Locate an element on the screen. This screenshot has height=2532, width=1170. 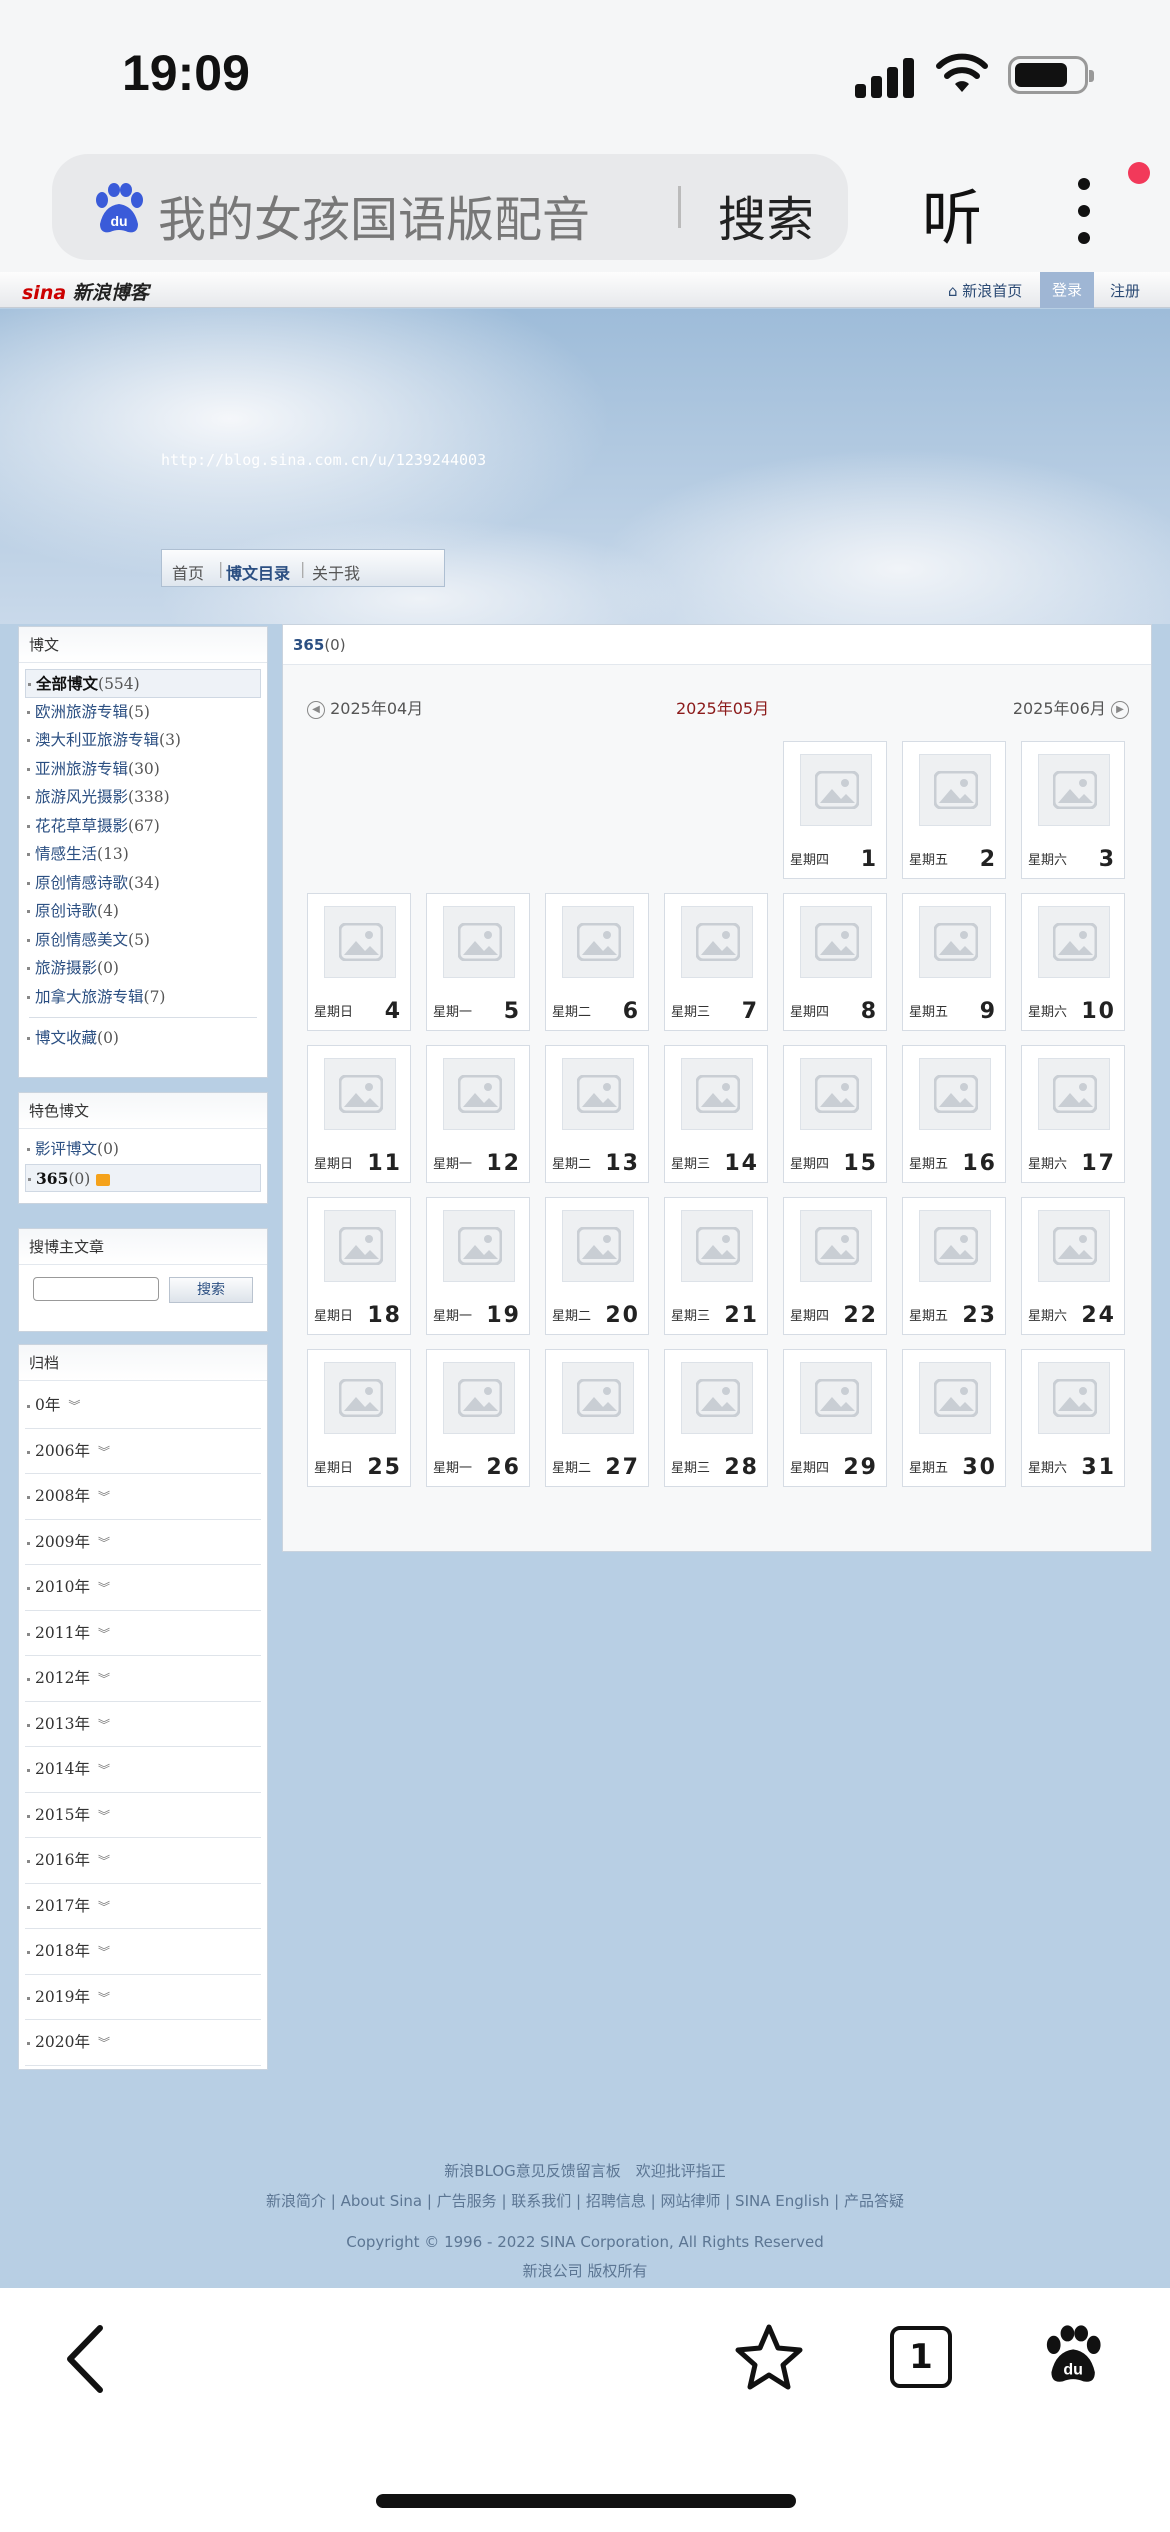
category-item: 原创情感诗歌(34) is located at coordinates (143, 883).